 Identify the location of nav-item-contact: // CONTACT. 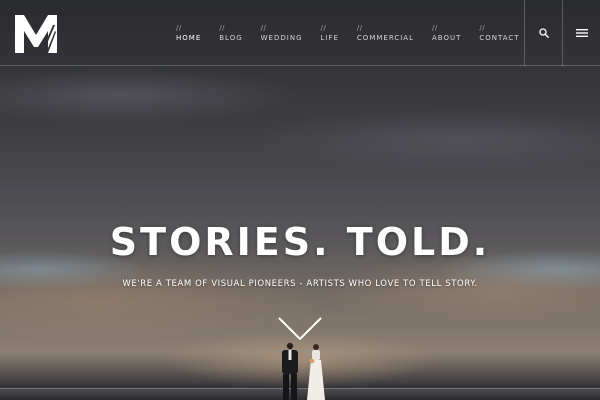
(499, 34).